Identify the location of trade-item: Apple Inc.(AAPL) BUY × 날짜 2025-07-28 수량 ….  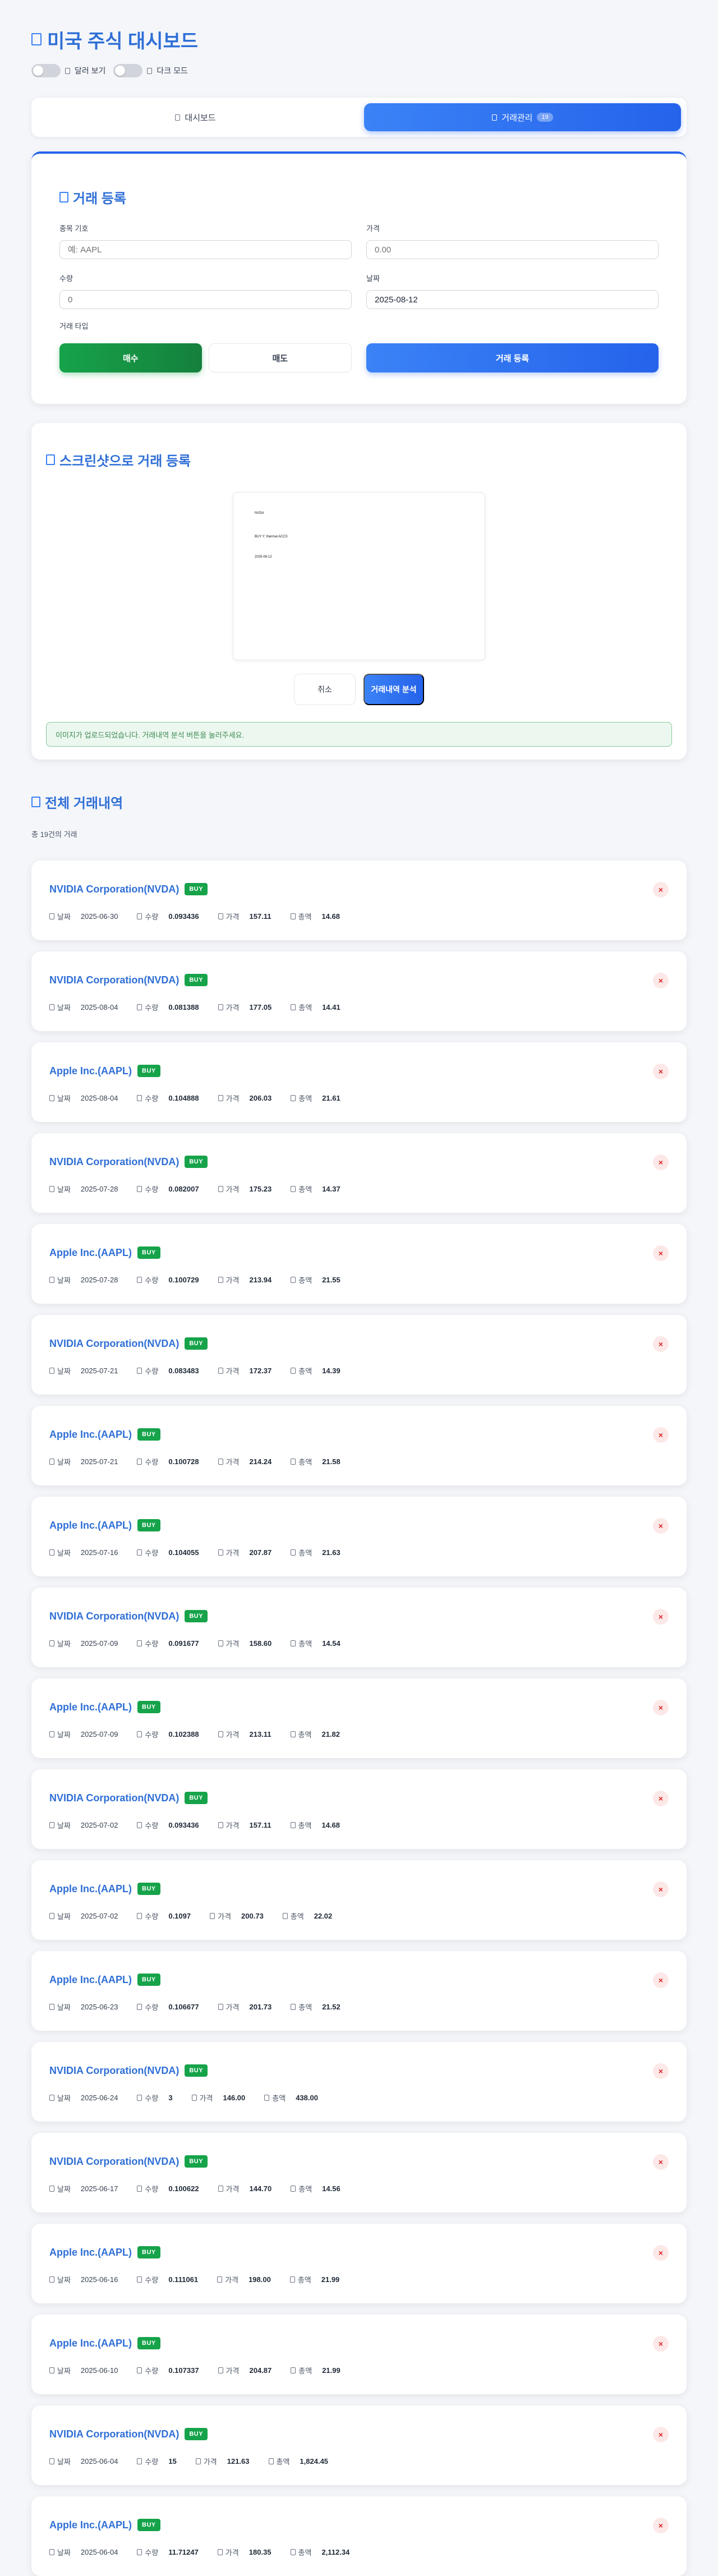
(359, 1264).